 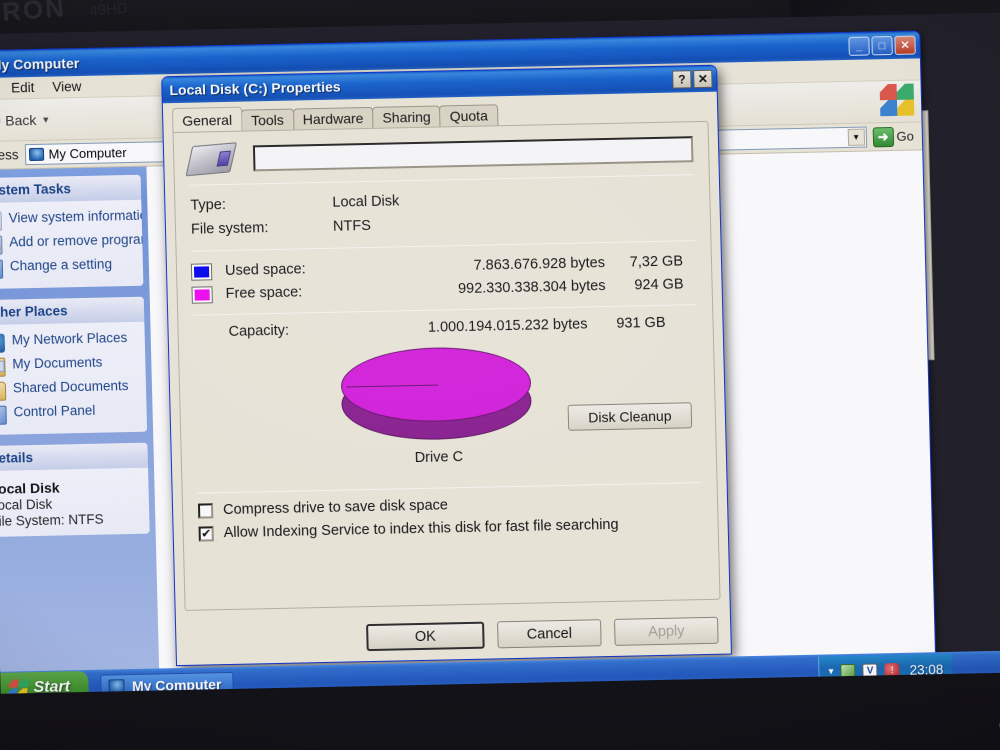 I want to click on system-information-icon, so click(x=1, y=221).